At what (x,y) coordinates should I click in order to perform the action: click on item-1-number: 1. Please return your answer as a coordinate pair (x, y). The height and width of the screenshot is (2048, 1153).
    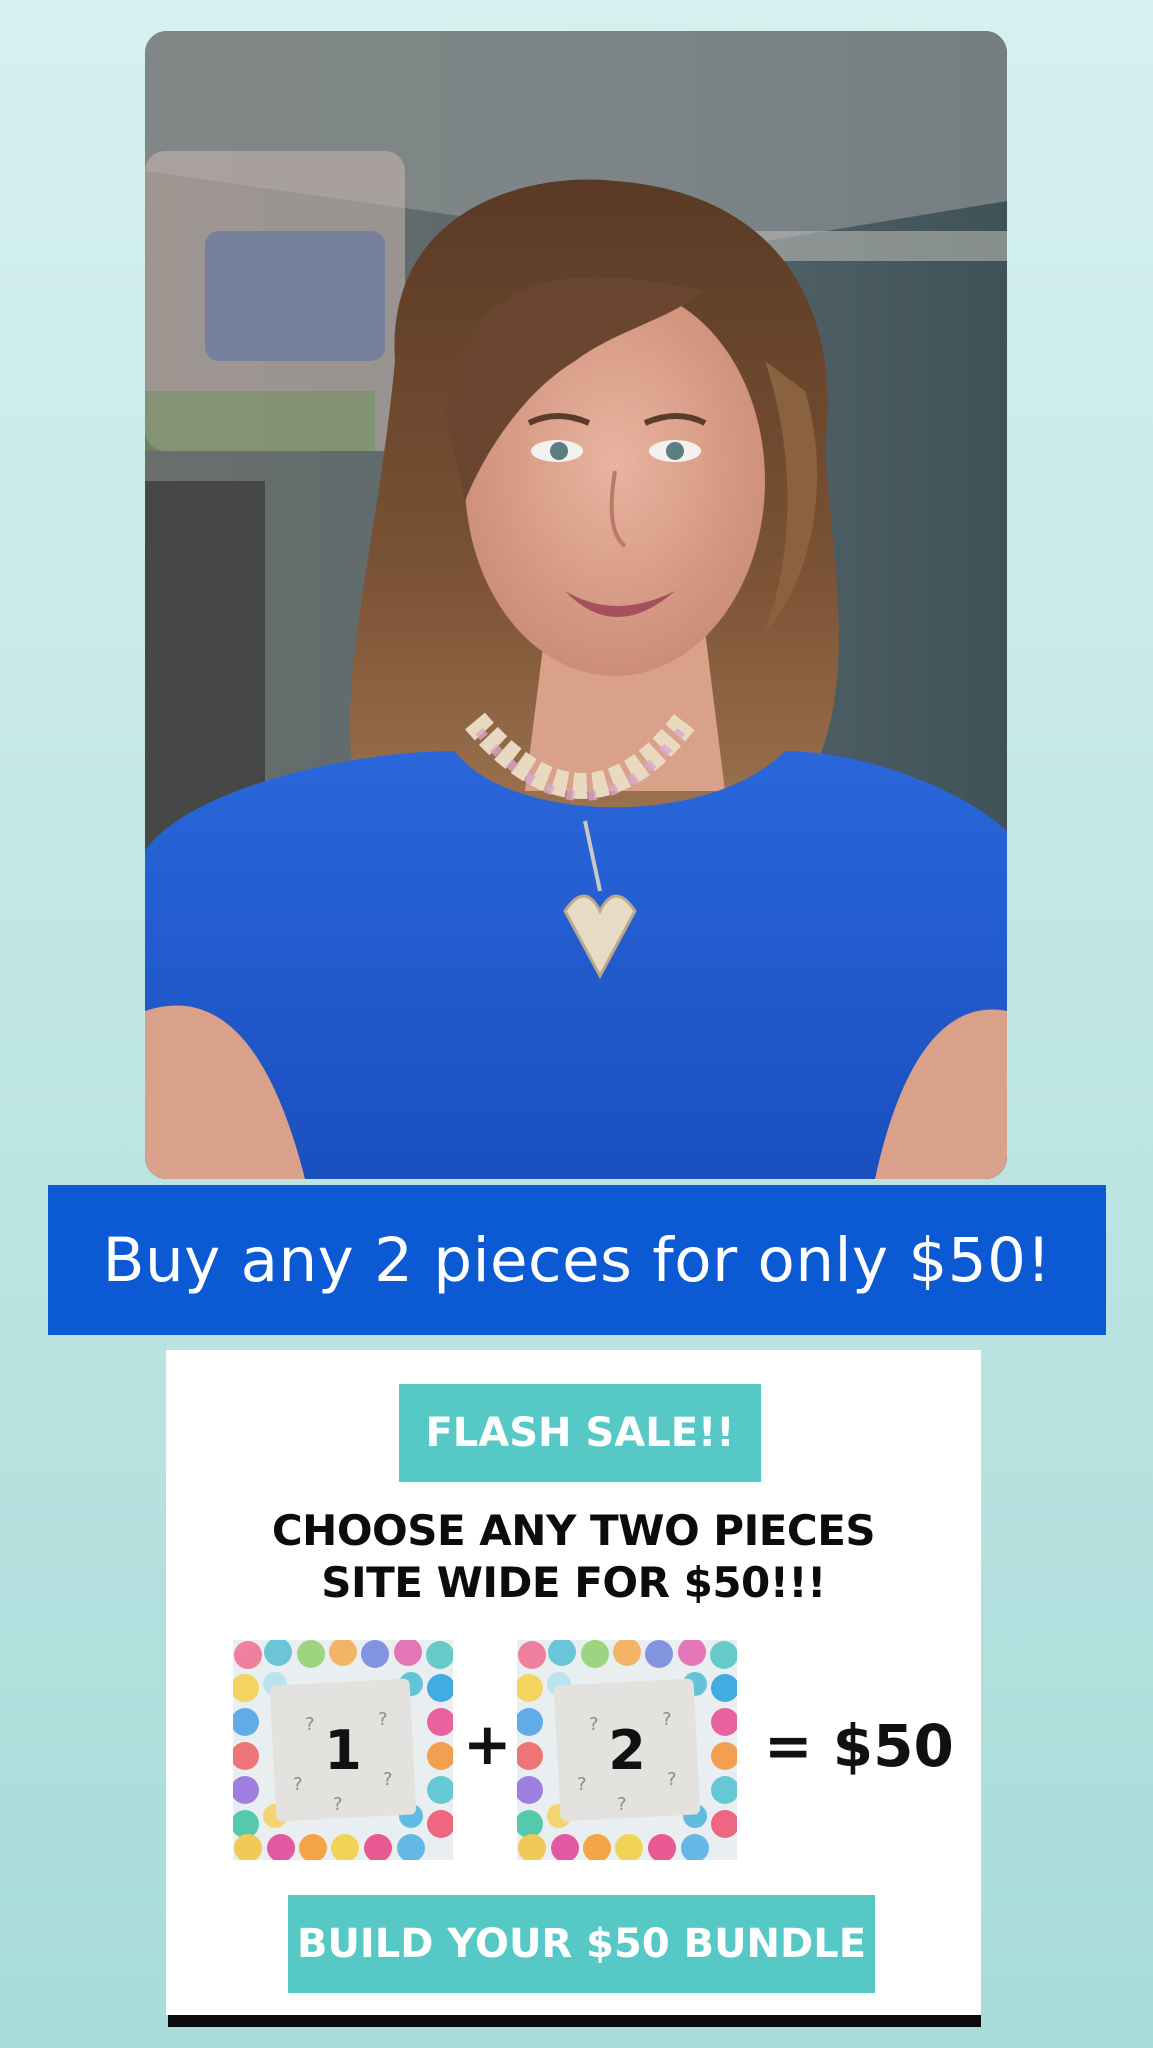
    Looking at the image, I should click on (343, 1750).